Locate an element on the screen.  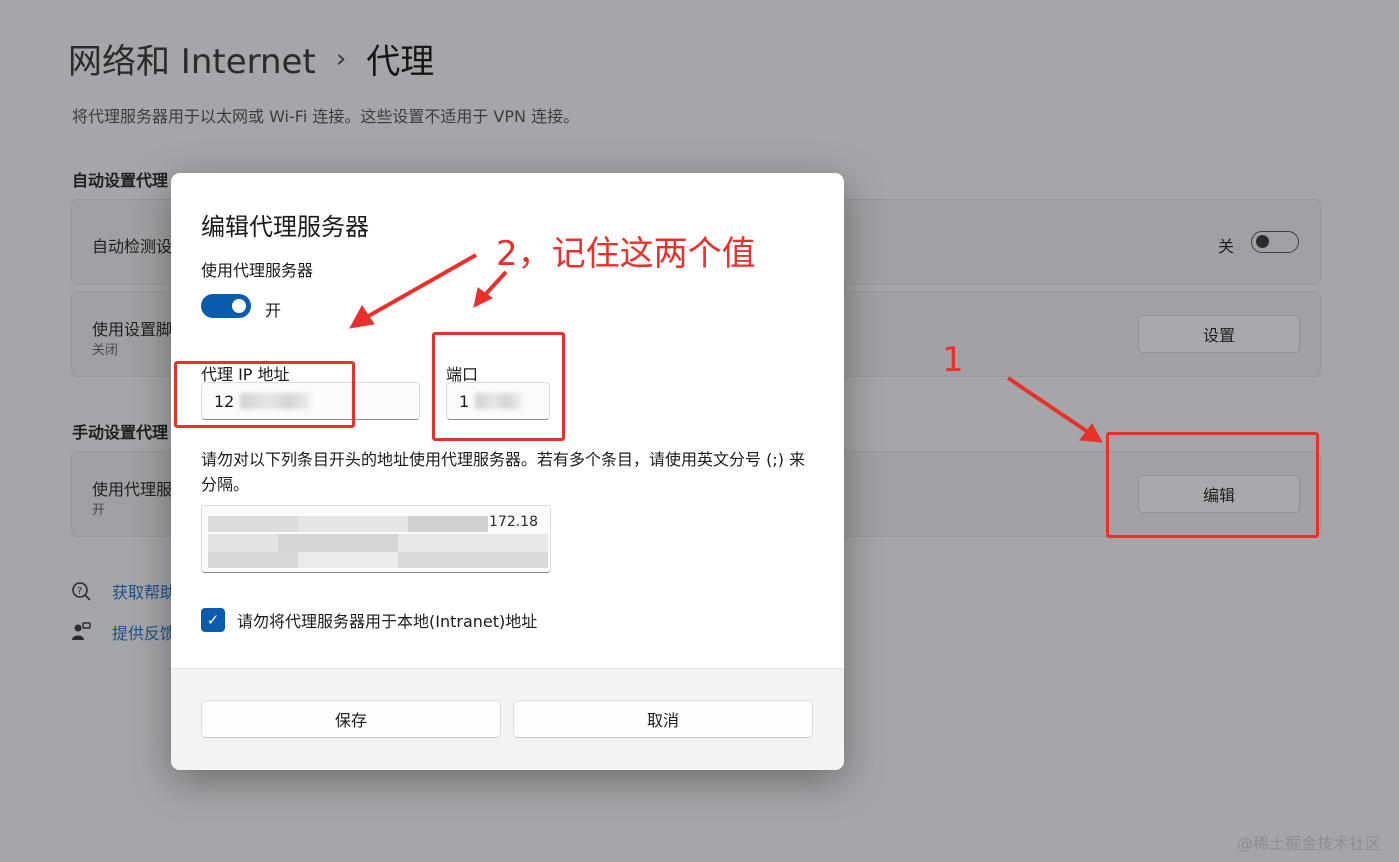
arrow-to-edit is located at coordinates (1048, 405).